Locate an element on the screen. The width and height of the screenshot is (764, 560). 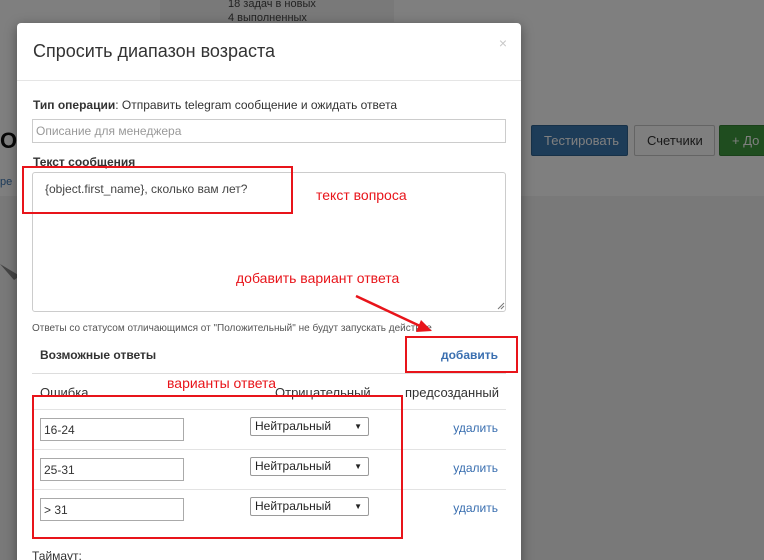
column-precreated: предсозданный is located at coordinates (452, 392).